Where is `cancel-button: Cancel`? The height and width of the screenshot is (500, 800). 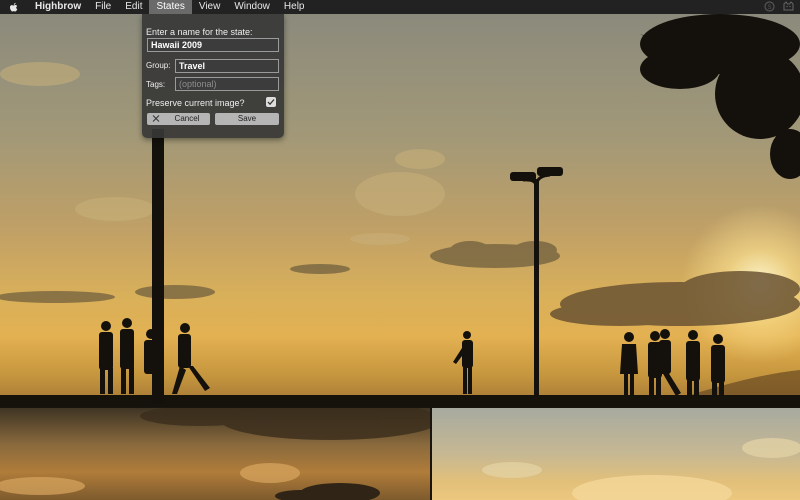
cancel-button: Cancel is located at coordinates (178, 119).